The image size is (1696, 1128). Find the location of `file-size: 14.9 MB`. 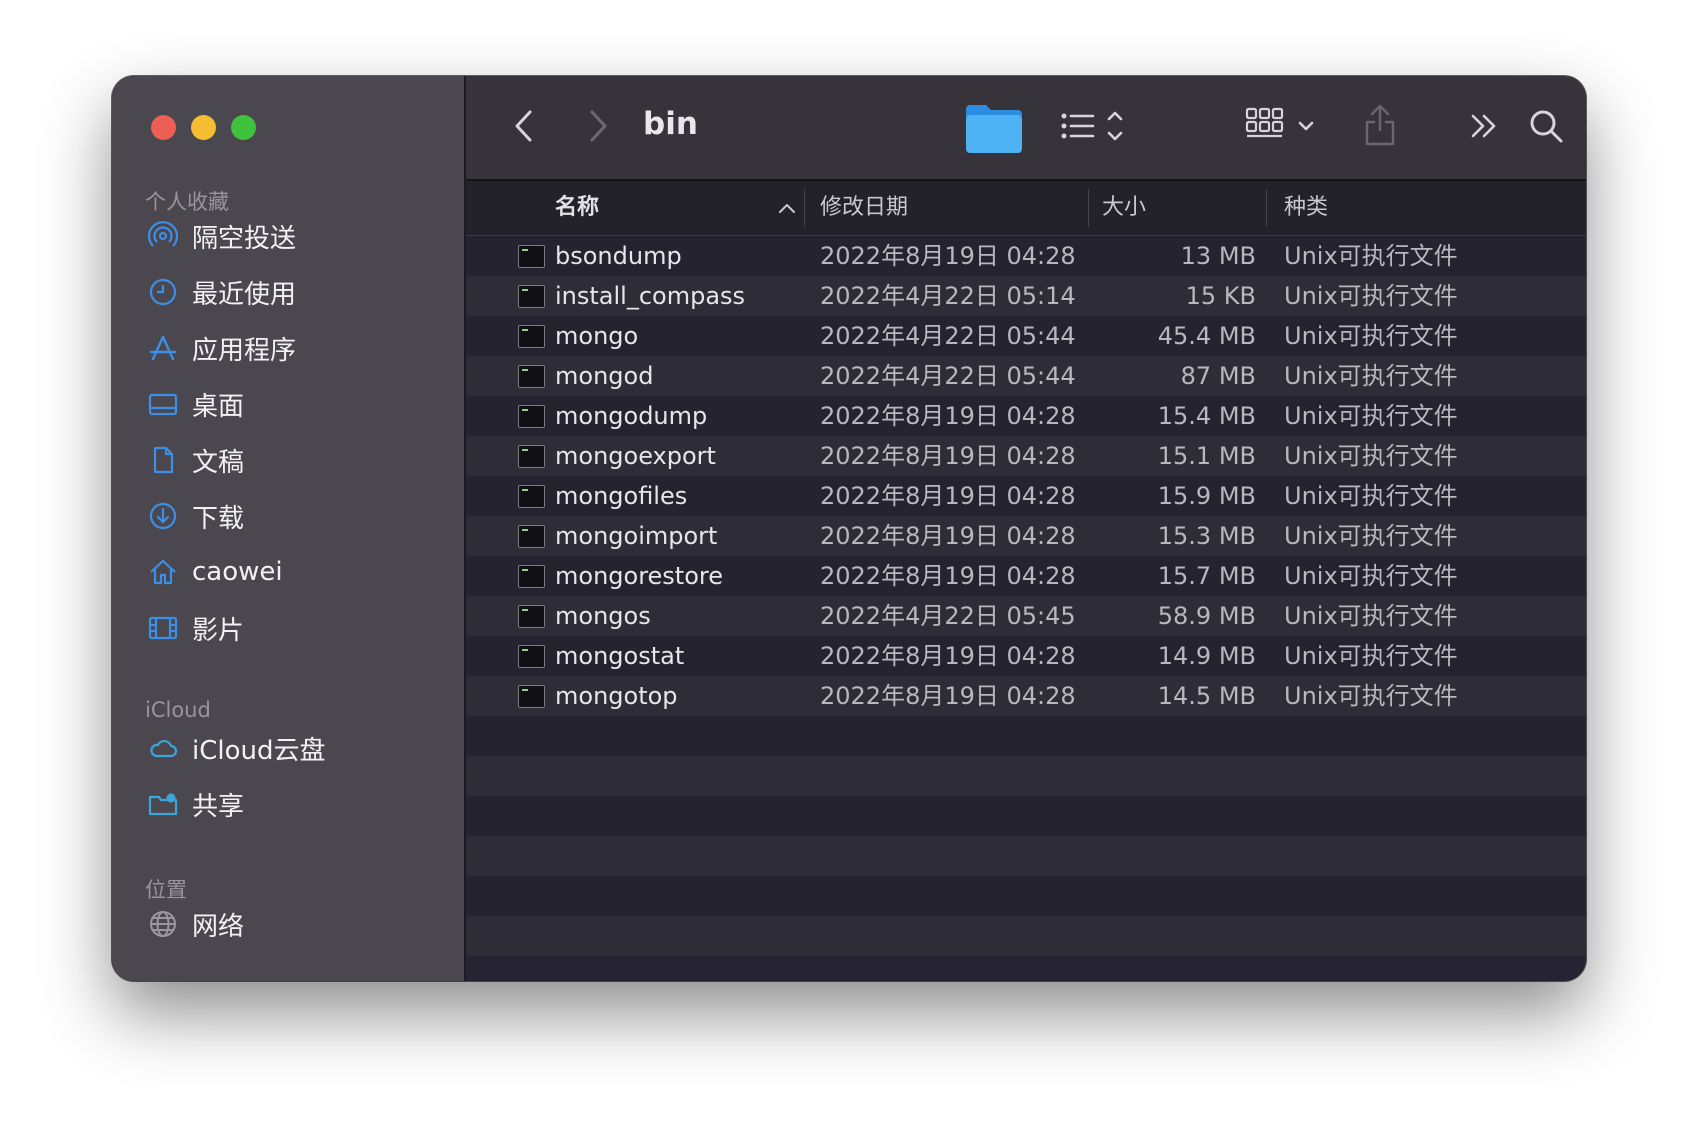

file-size: 14.9 MB is located at coordinates (1206, 656).